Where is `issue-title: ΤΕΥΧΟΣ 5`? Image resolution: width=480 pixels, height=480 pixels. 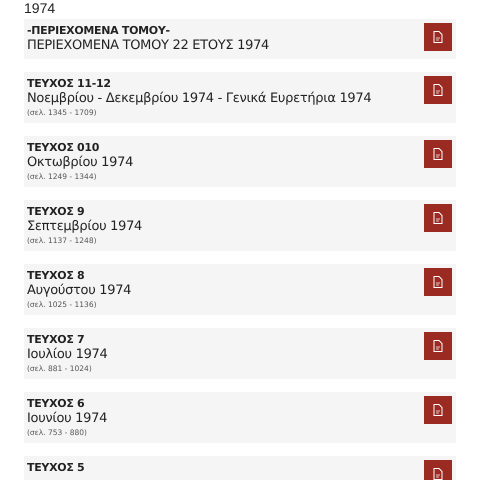 issue-title: ΤΕΥΧΟΣ 5 is located at coordinates (55, 467).